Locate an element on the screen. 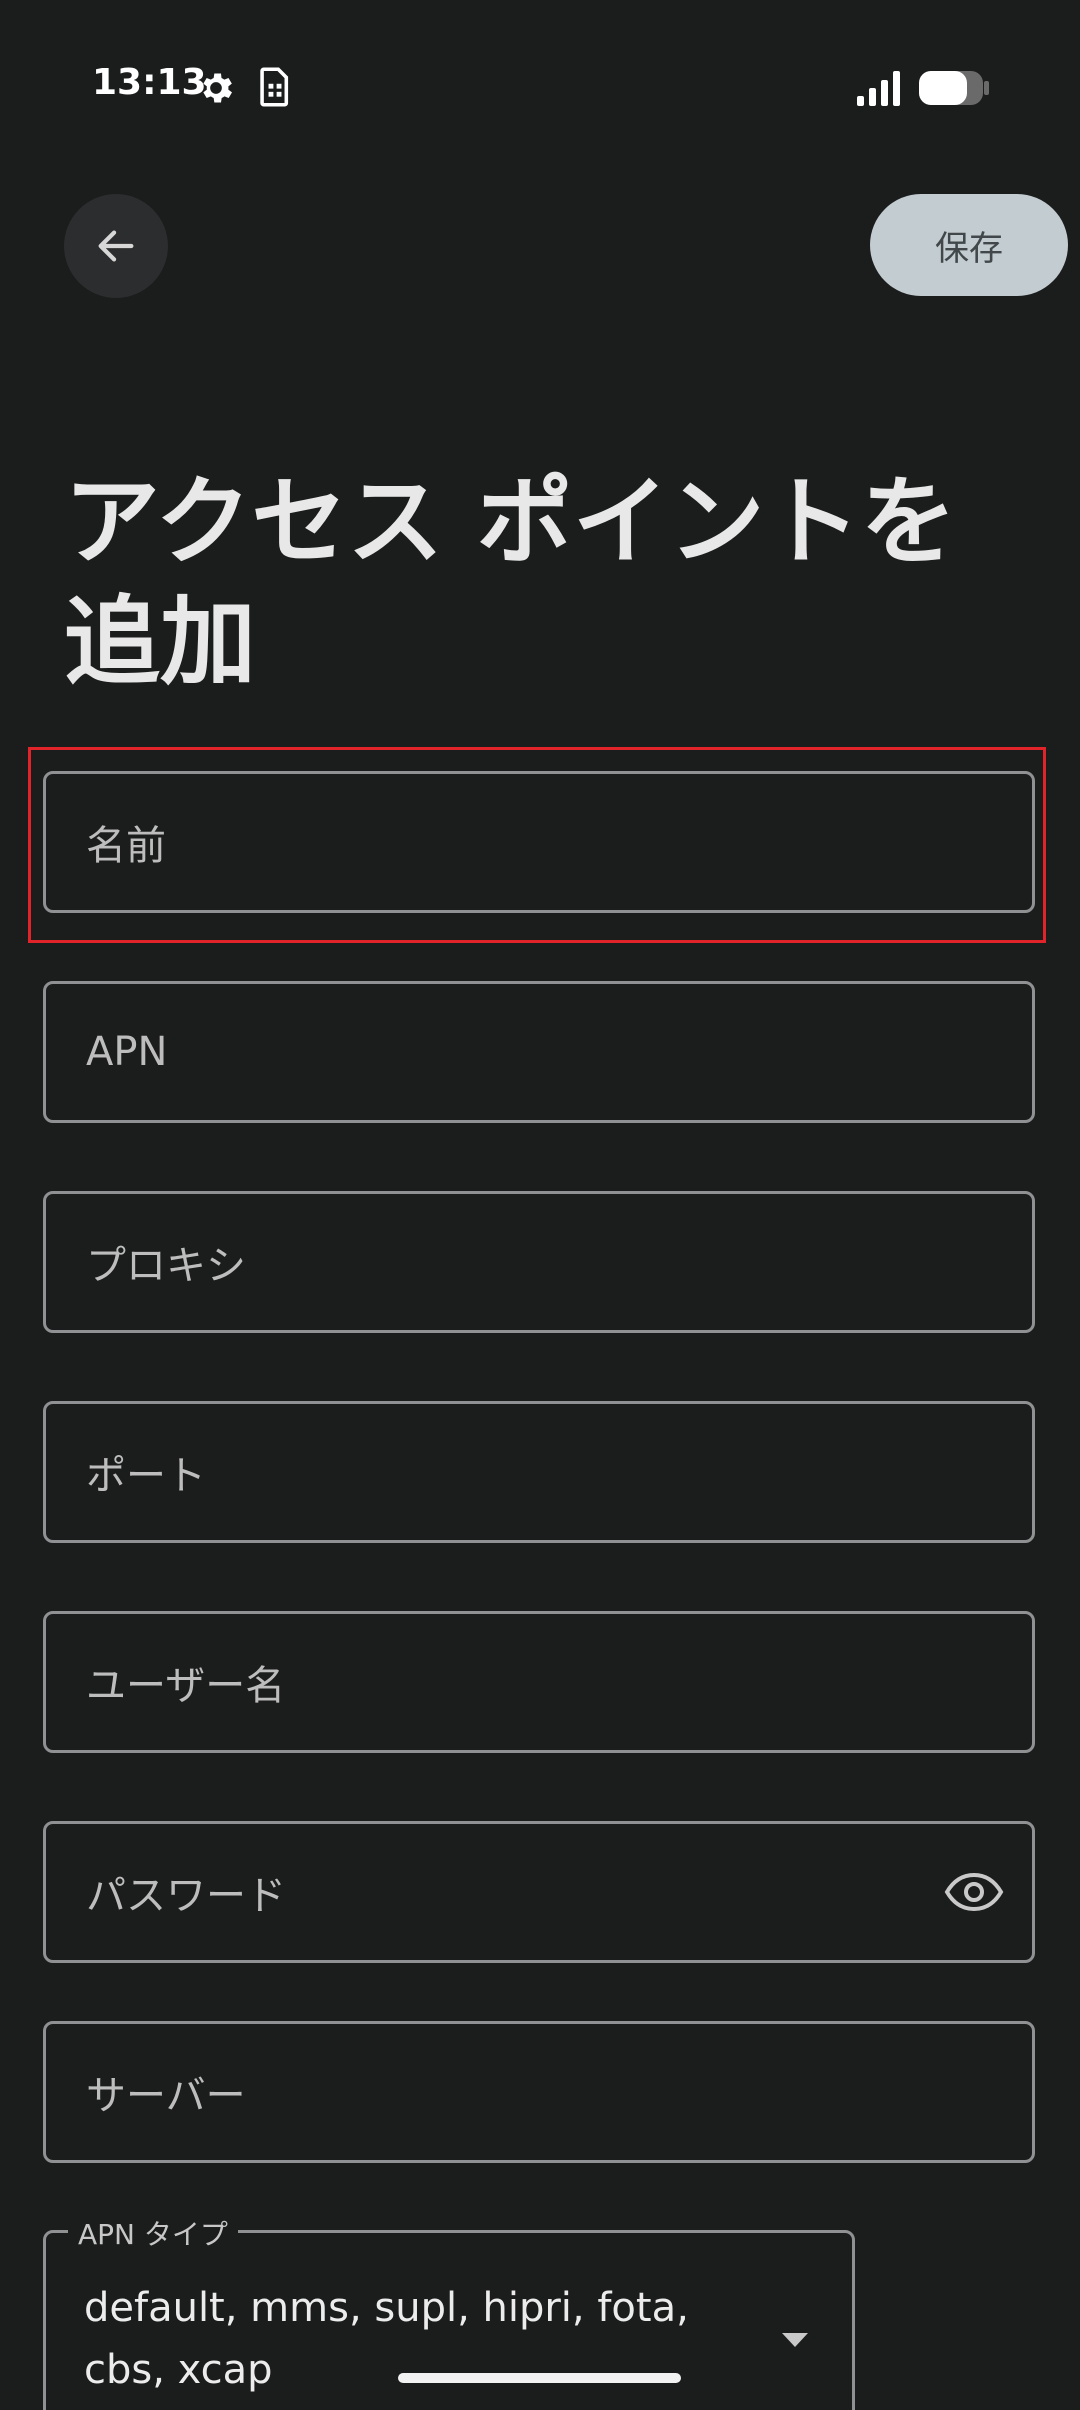 Image resolution: width=1080 pixels, height=2410 pixels. apn-field-placeholder: APN is located at coordinates (127, 1052).